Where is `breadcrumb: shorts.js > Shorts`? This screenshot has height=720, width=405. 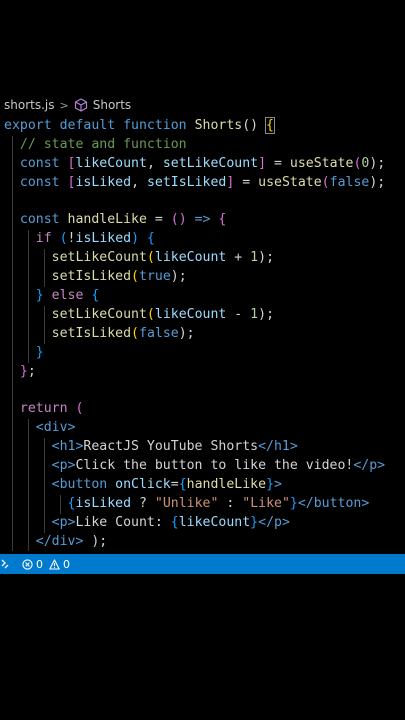 breadcrumb: shorts.js > Shorts is located at coordinates (67, 105).